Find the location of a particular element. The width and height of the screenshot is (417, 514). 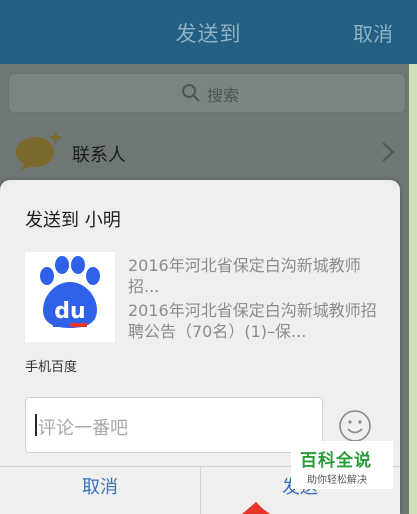

svg-text: du is located at coordinates (69, 311).